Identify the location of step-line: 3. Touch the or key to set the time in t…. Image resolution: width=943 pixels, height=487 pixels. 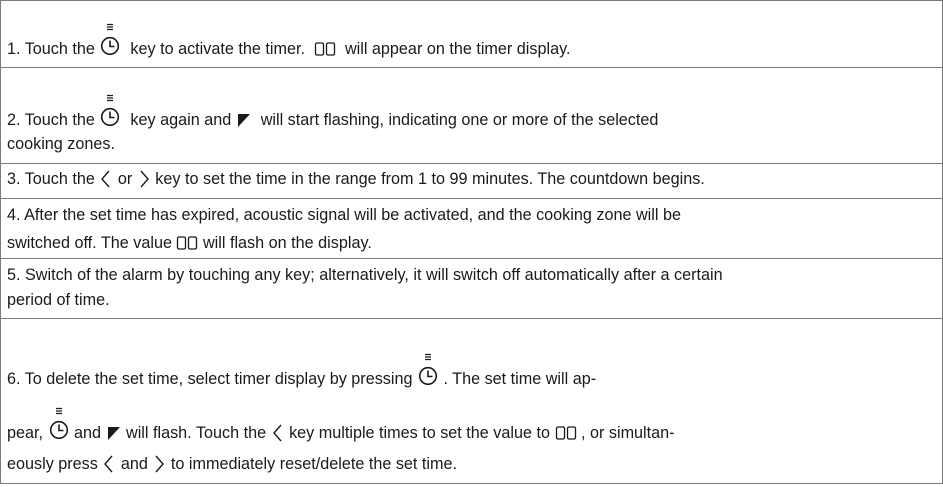
(472, 179).